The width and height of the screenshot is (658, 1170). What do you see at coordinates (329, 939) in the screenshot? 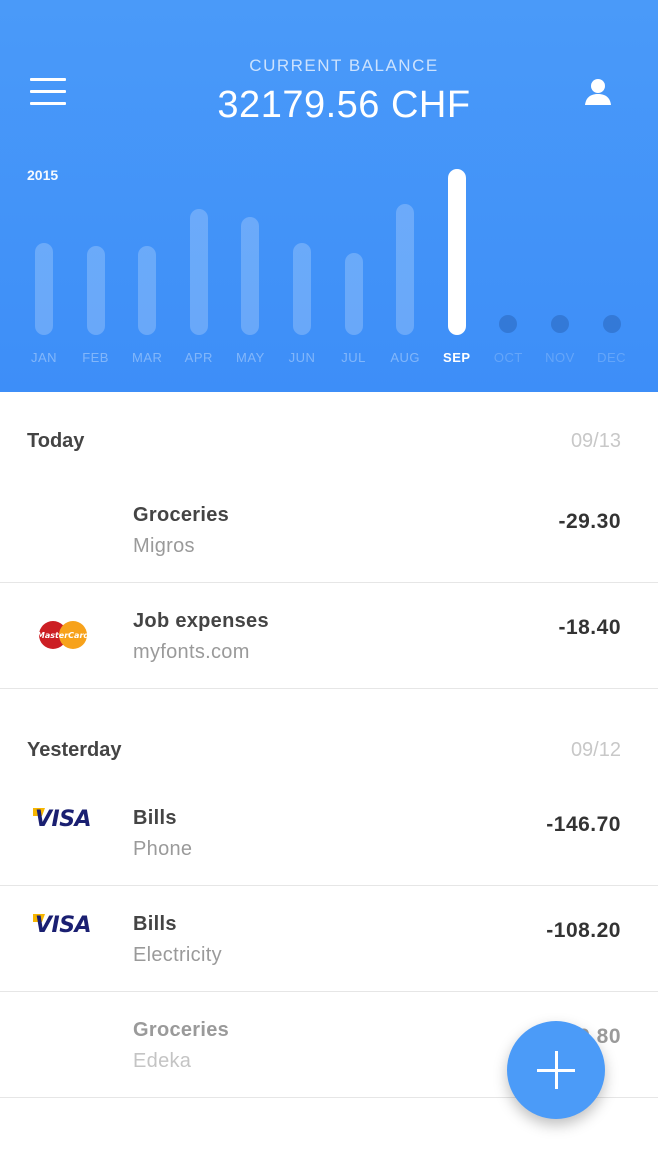
I see `transaction-row: VISA Bills Electricity -108.20` at bounding box center [329, 939].